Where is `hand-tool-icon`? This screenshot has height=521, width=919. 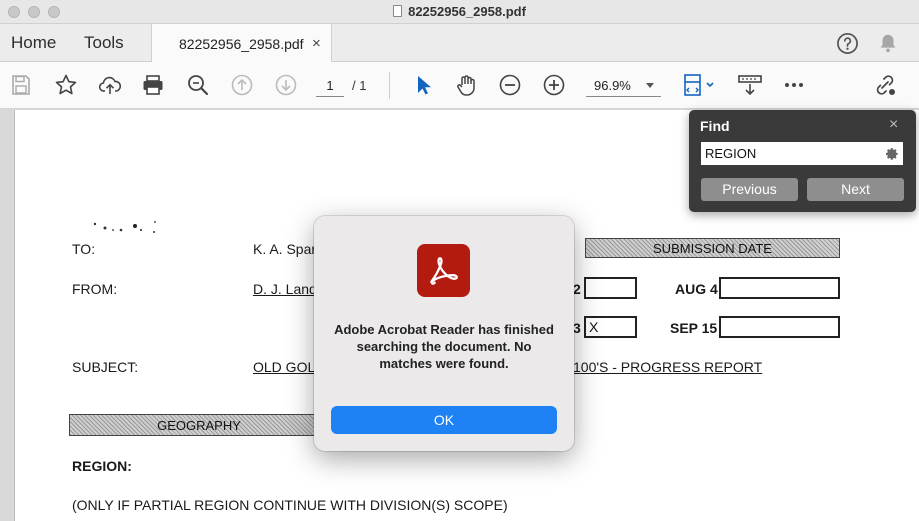
hand-tool-icon is located at coordinates (466, 85).